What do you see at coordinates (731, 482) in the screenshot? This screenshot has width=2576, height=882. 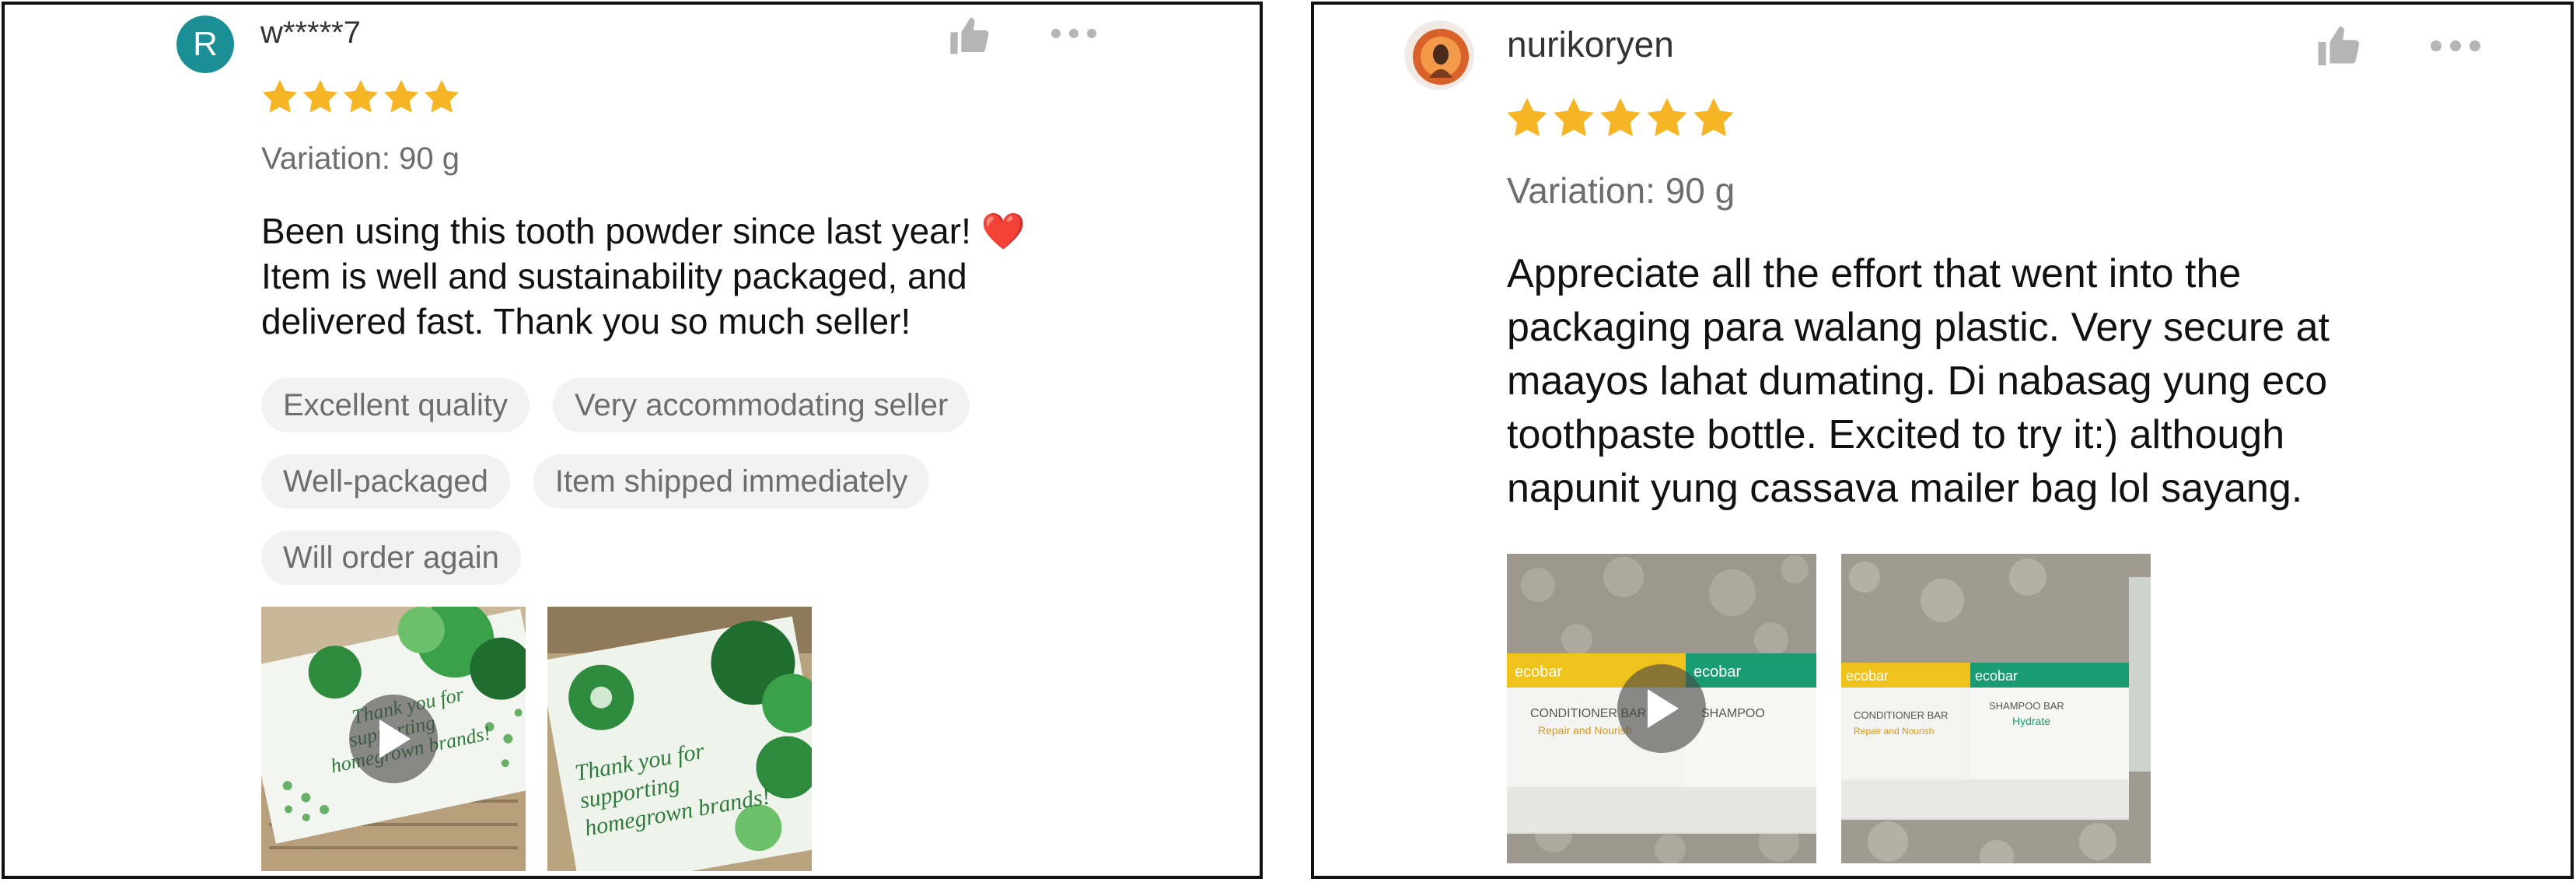 I see `review-tag: Item shipped immediately` at bounding box center [731, 482].